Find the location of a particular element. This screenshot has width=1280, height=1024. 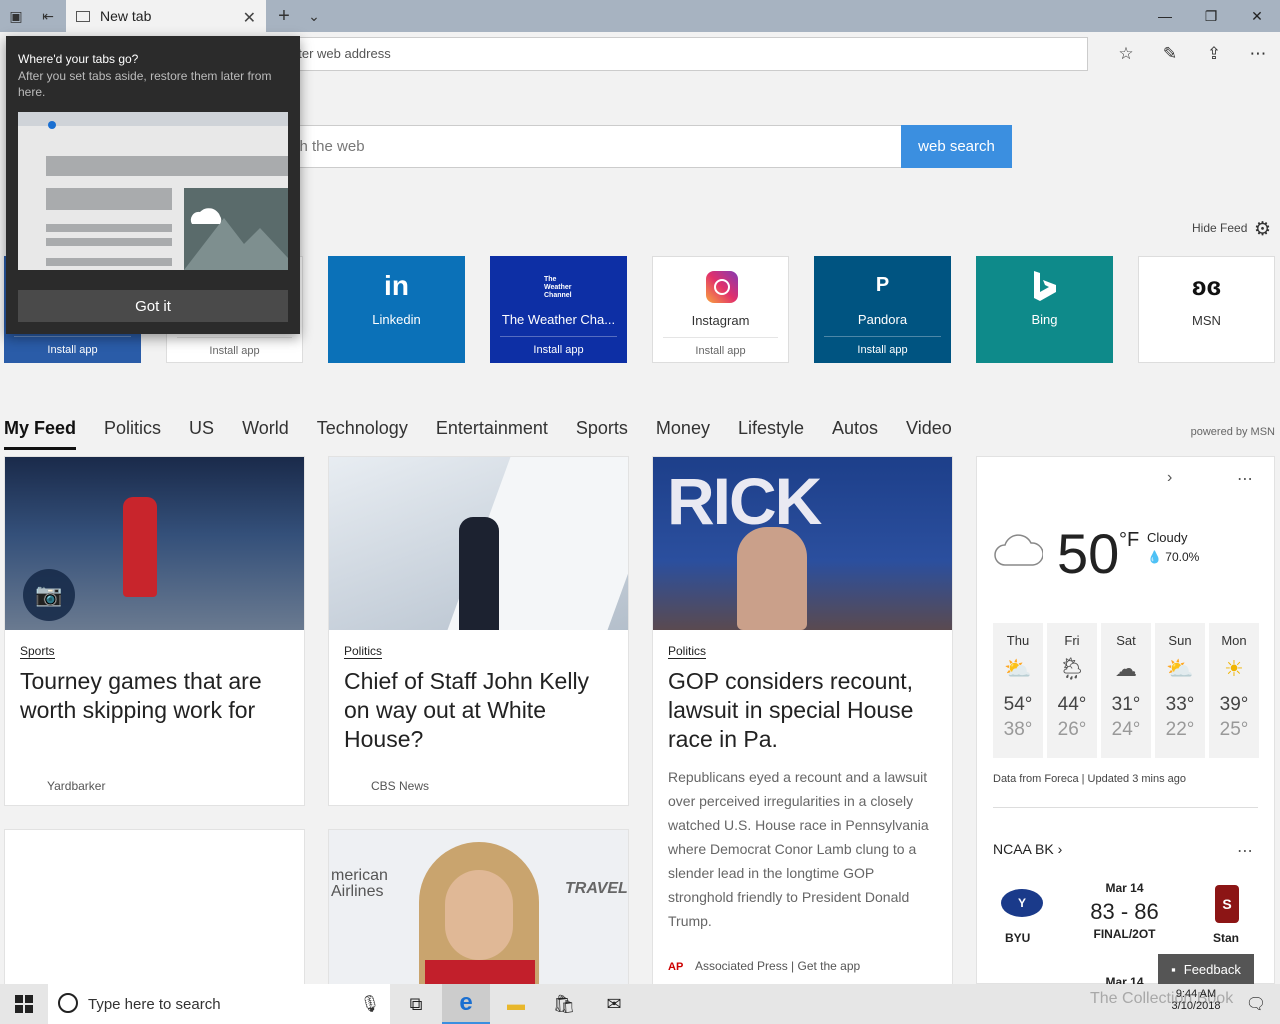

tile-label: MSN is located at coordinates (1206, 320).